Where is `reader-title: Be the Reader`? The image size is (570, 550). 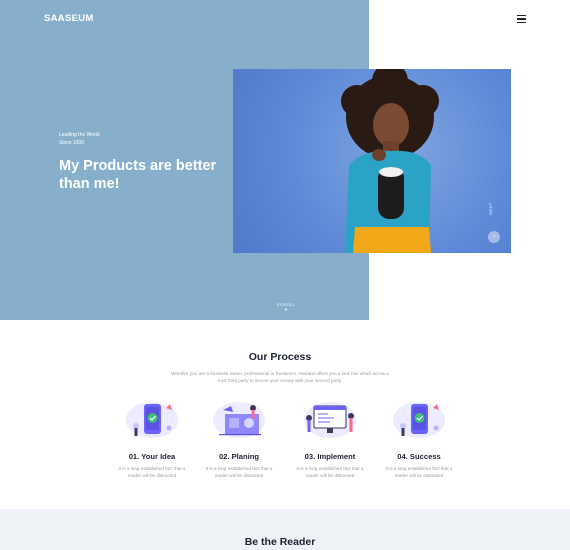
reader-title: Be the Reader is located at coordinates (280, 542).